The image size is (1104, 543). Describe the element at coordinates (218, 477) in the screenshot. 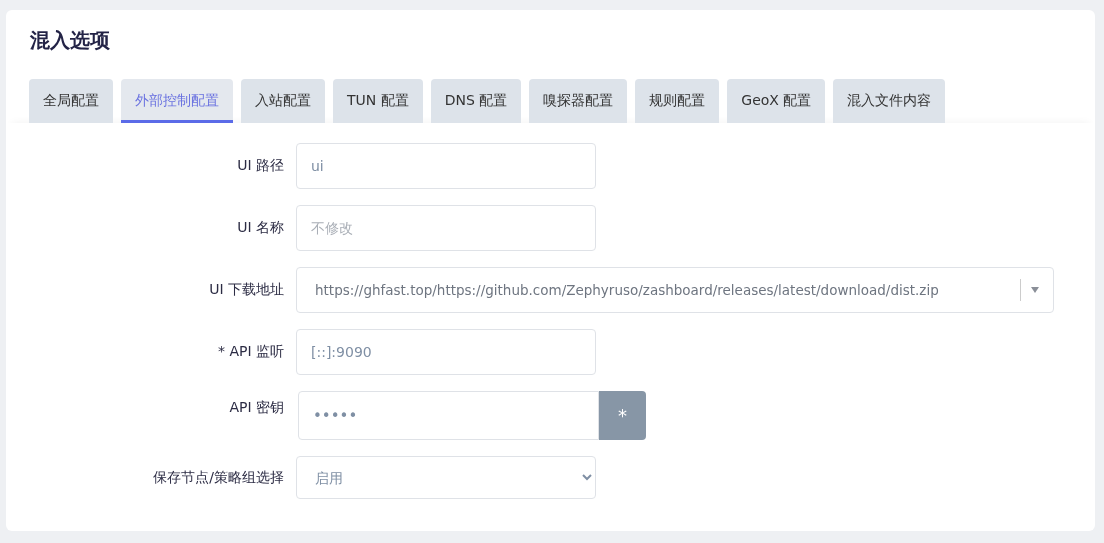

I see `field-label: 保存节点/策略组选择` at that location.